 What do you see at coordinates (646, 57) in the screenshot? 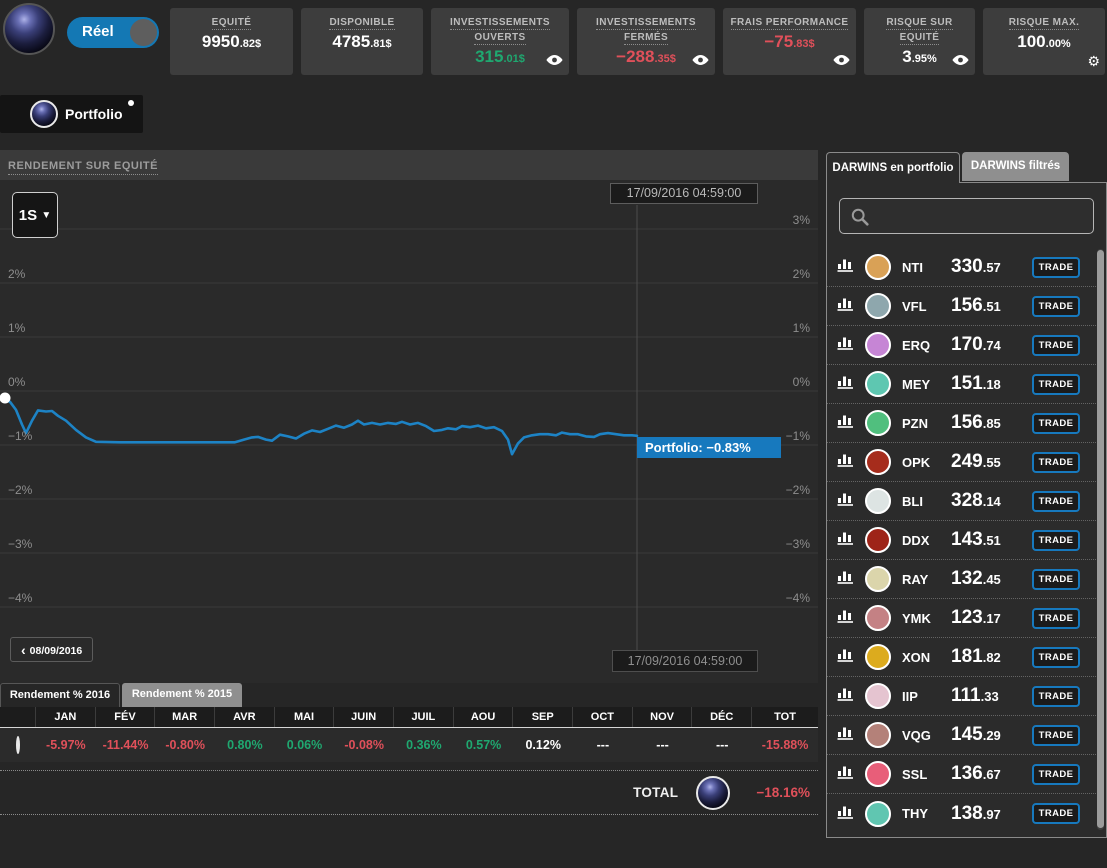
I see `stat-value: −288.35$` at bounding box center [646, 57].